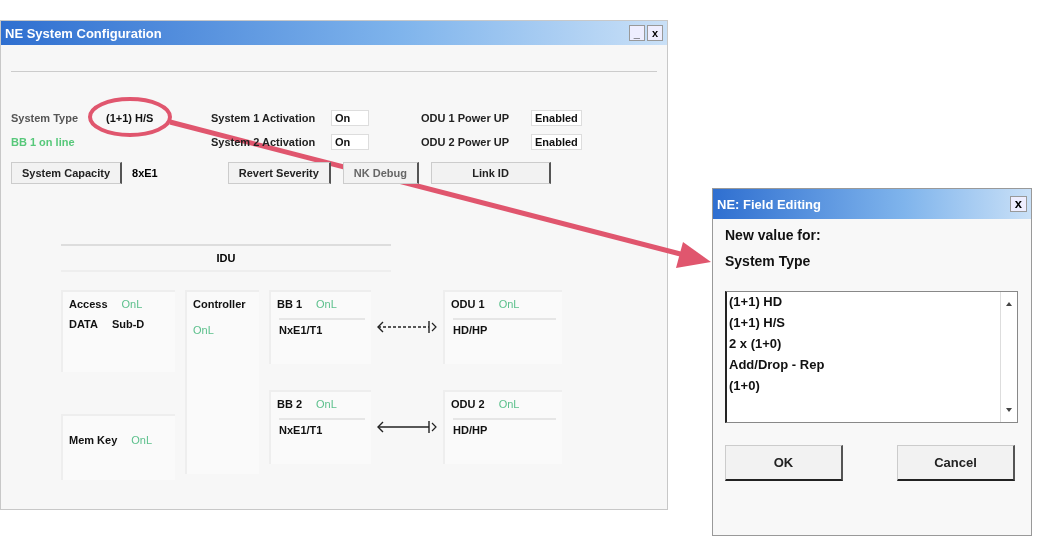 This screenshot has height=545, width=1052. I want to click on options-list: (1+1) HD (1+1) H/S 2 x (1+0) Add/Drop - Rep (1+0), so click(871, 357).